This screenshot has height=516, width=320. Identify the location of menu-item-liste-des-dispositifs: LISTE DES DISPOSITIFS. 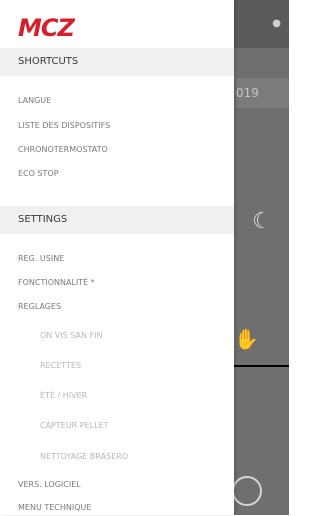
(118, 126).